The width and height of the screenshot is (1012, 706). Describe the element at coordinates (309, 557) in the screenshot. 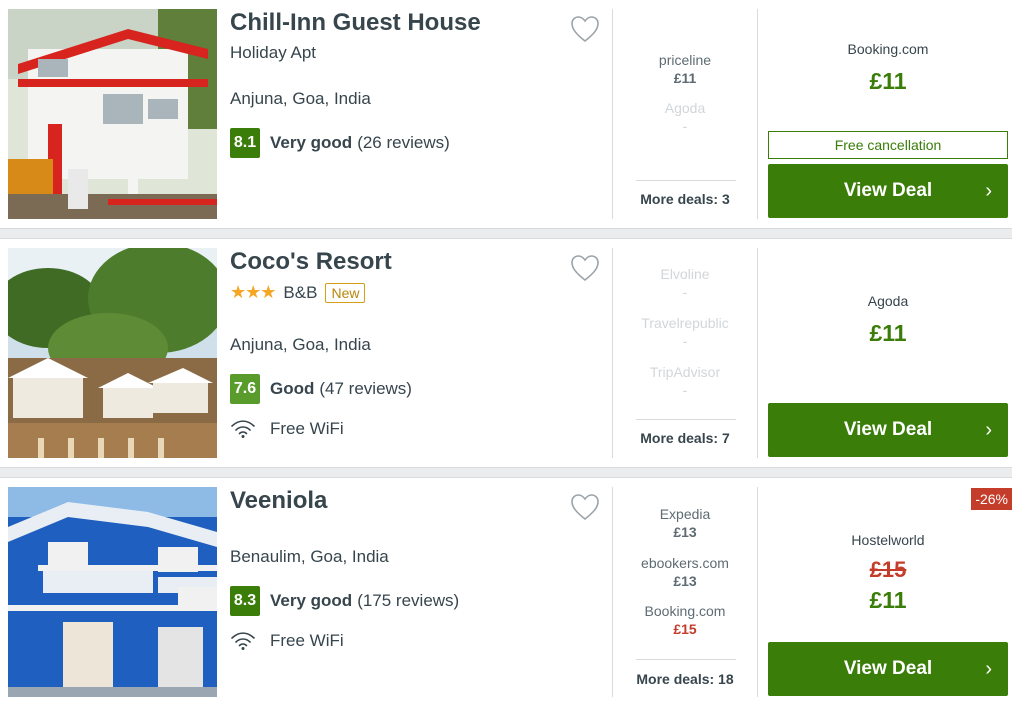

I see `hotel-location: Benaulim, Goa, India` at that location.